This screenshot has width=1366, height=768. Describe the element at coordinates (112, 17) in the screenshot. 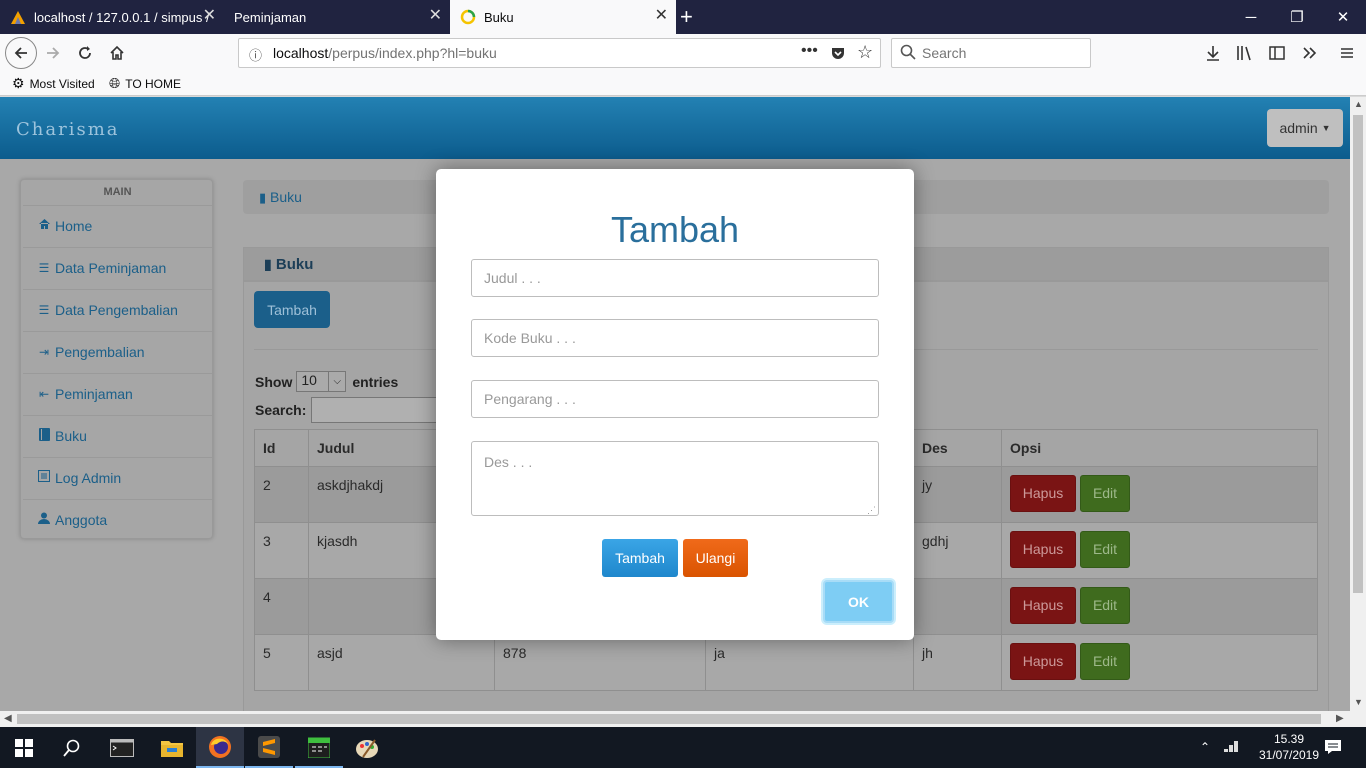

I see `browser-tab-phpmyadmin: localhost / 127.0.0.1 / simpus / ✕` at that location.